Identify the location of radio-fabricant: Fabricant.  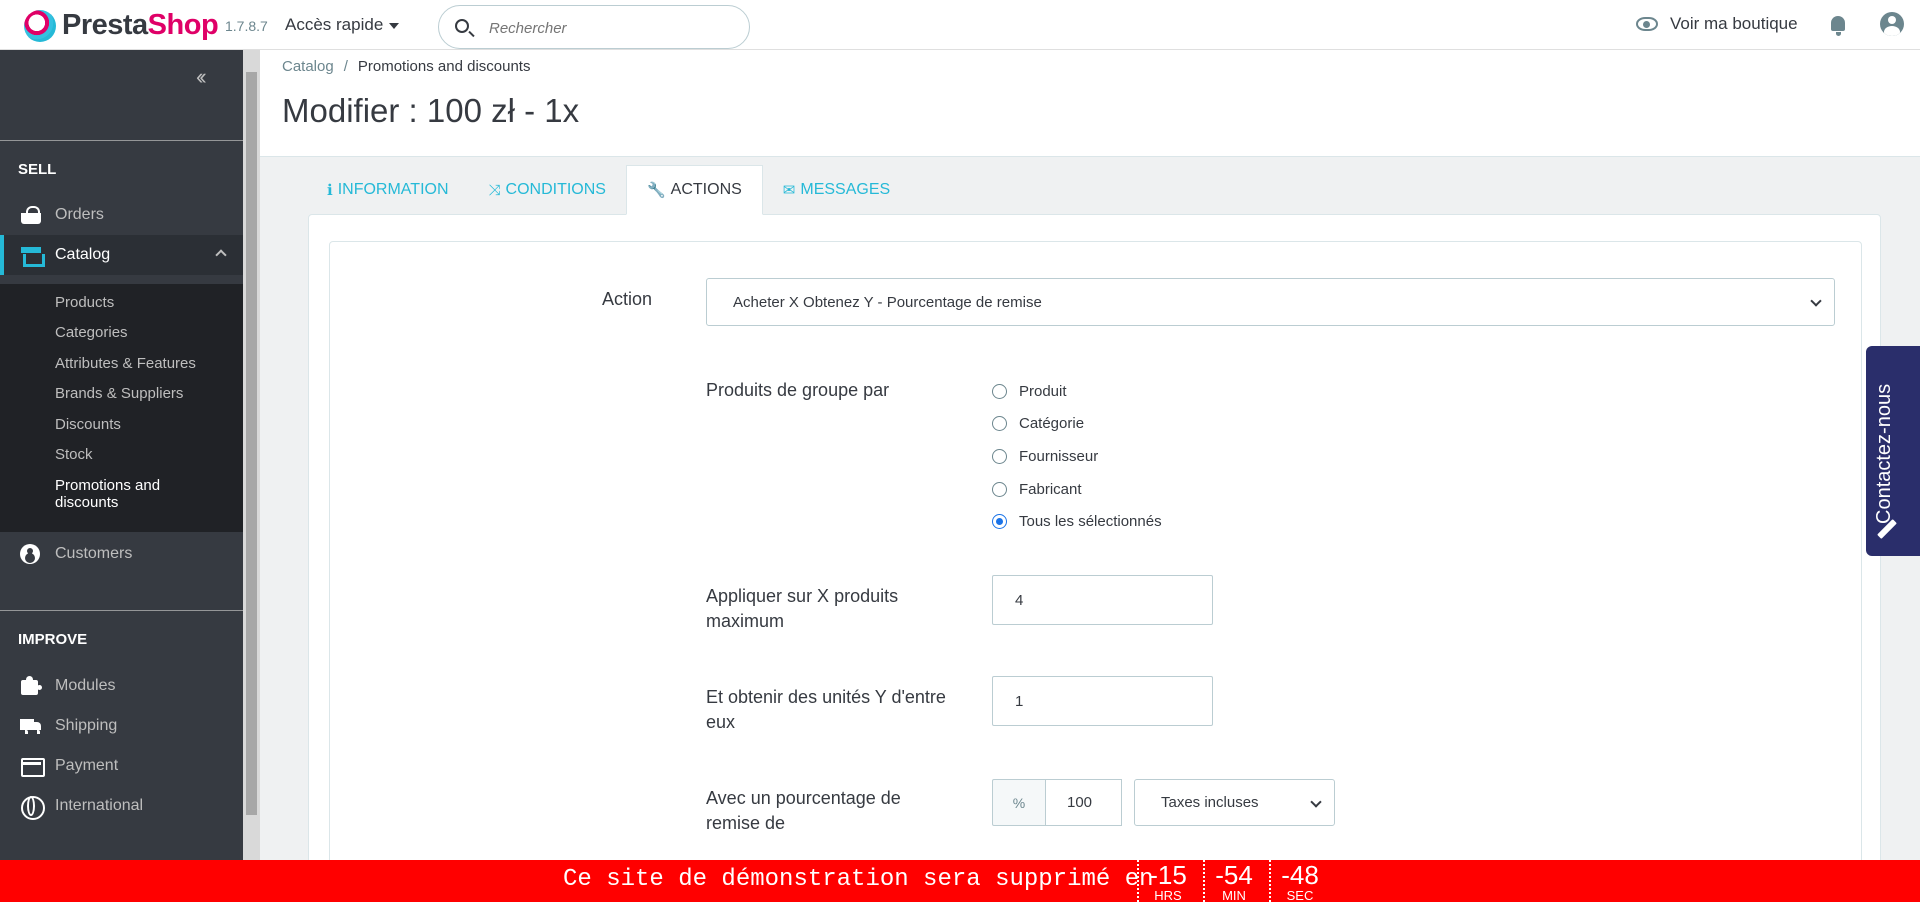
(1037, 489).